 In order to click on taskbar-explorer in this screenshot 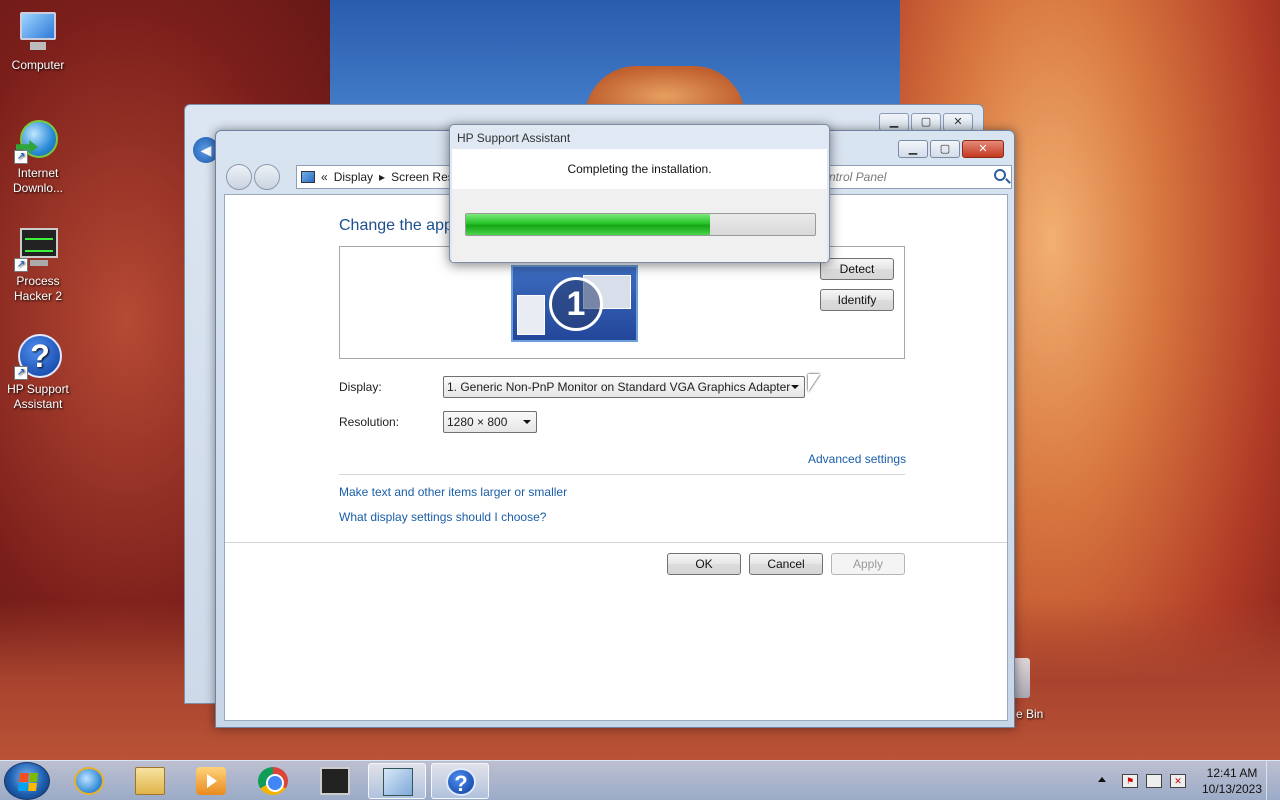, I will do `click(150, 781)`.